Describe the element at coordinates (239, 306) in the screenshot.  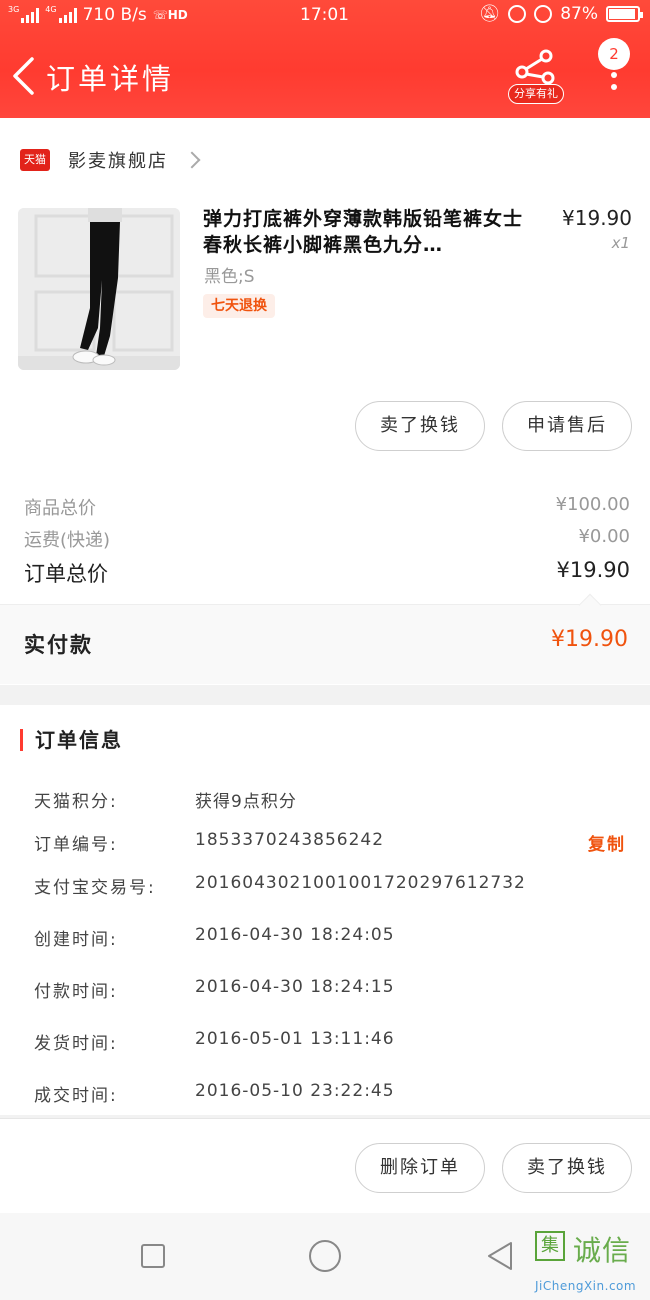
I see `return-policy-tag: 七天退换` at that location.